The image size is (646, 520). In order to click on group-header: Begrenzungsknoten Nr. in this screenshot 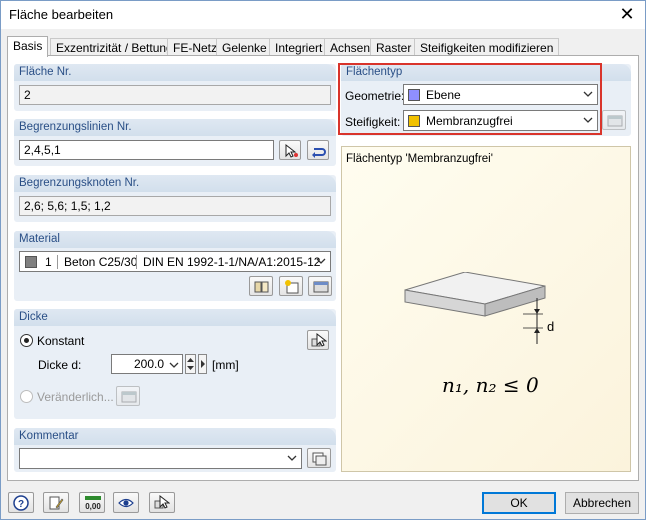, I will do `click(175, 183)`.